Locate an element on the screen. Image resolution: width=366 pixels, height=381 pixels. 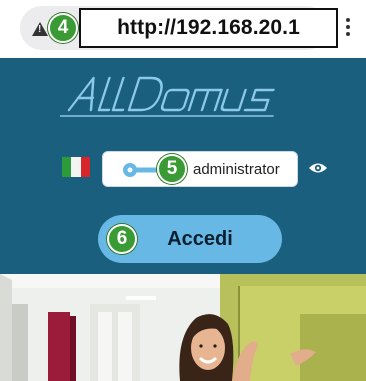
url-text: http://192.168.20.1 is located at coordinates (208, 27).